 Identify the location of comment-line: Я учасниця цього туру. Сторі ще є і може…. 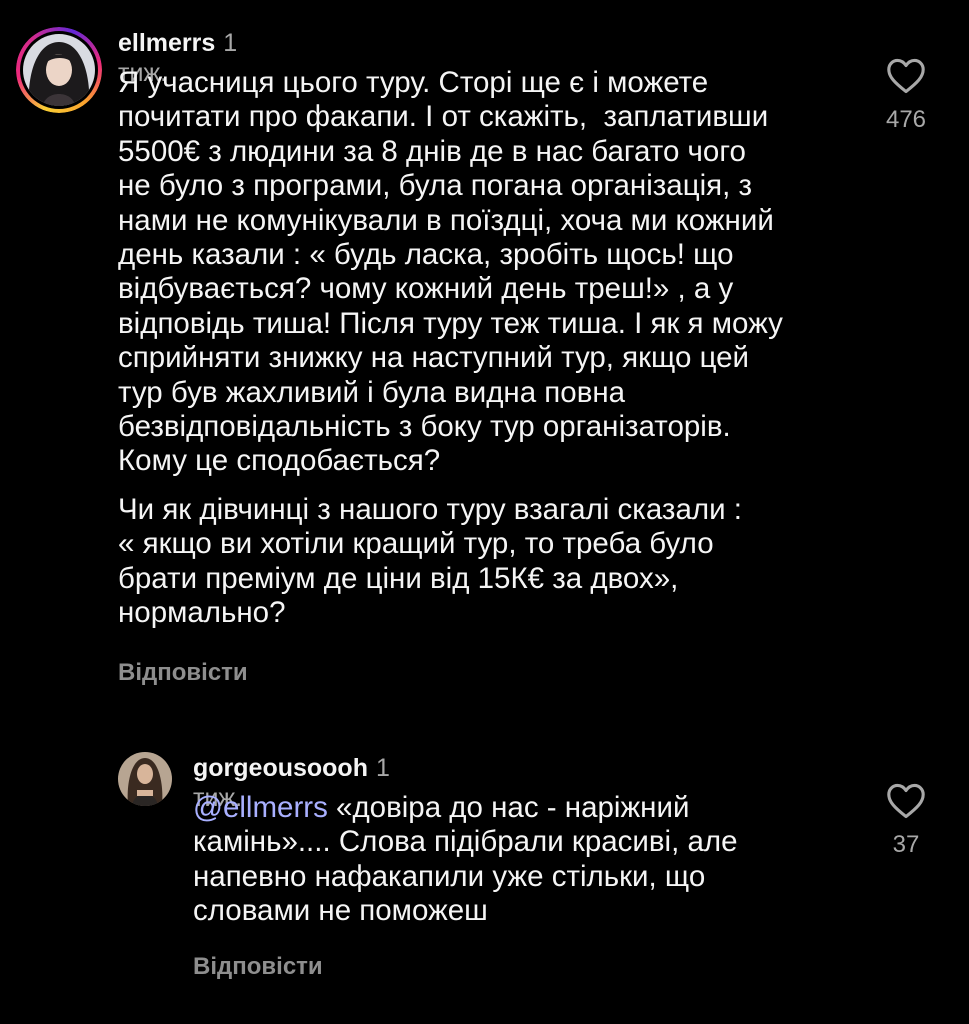
(413, 82).